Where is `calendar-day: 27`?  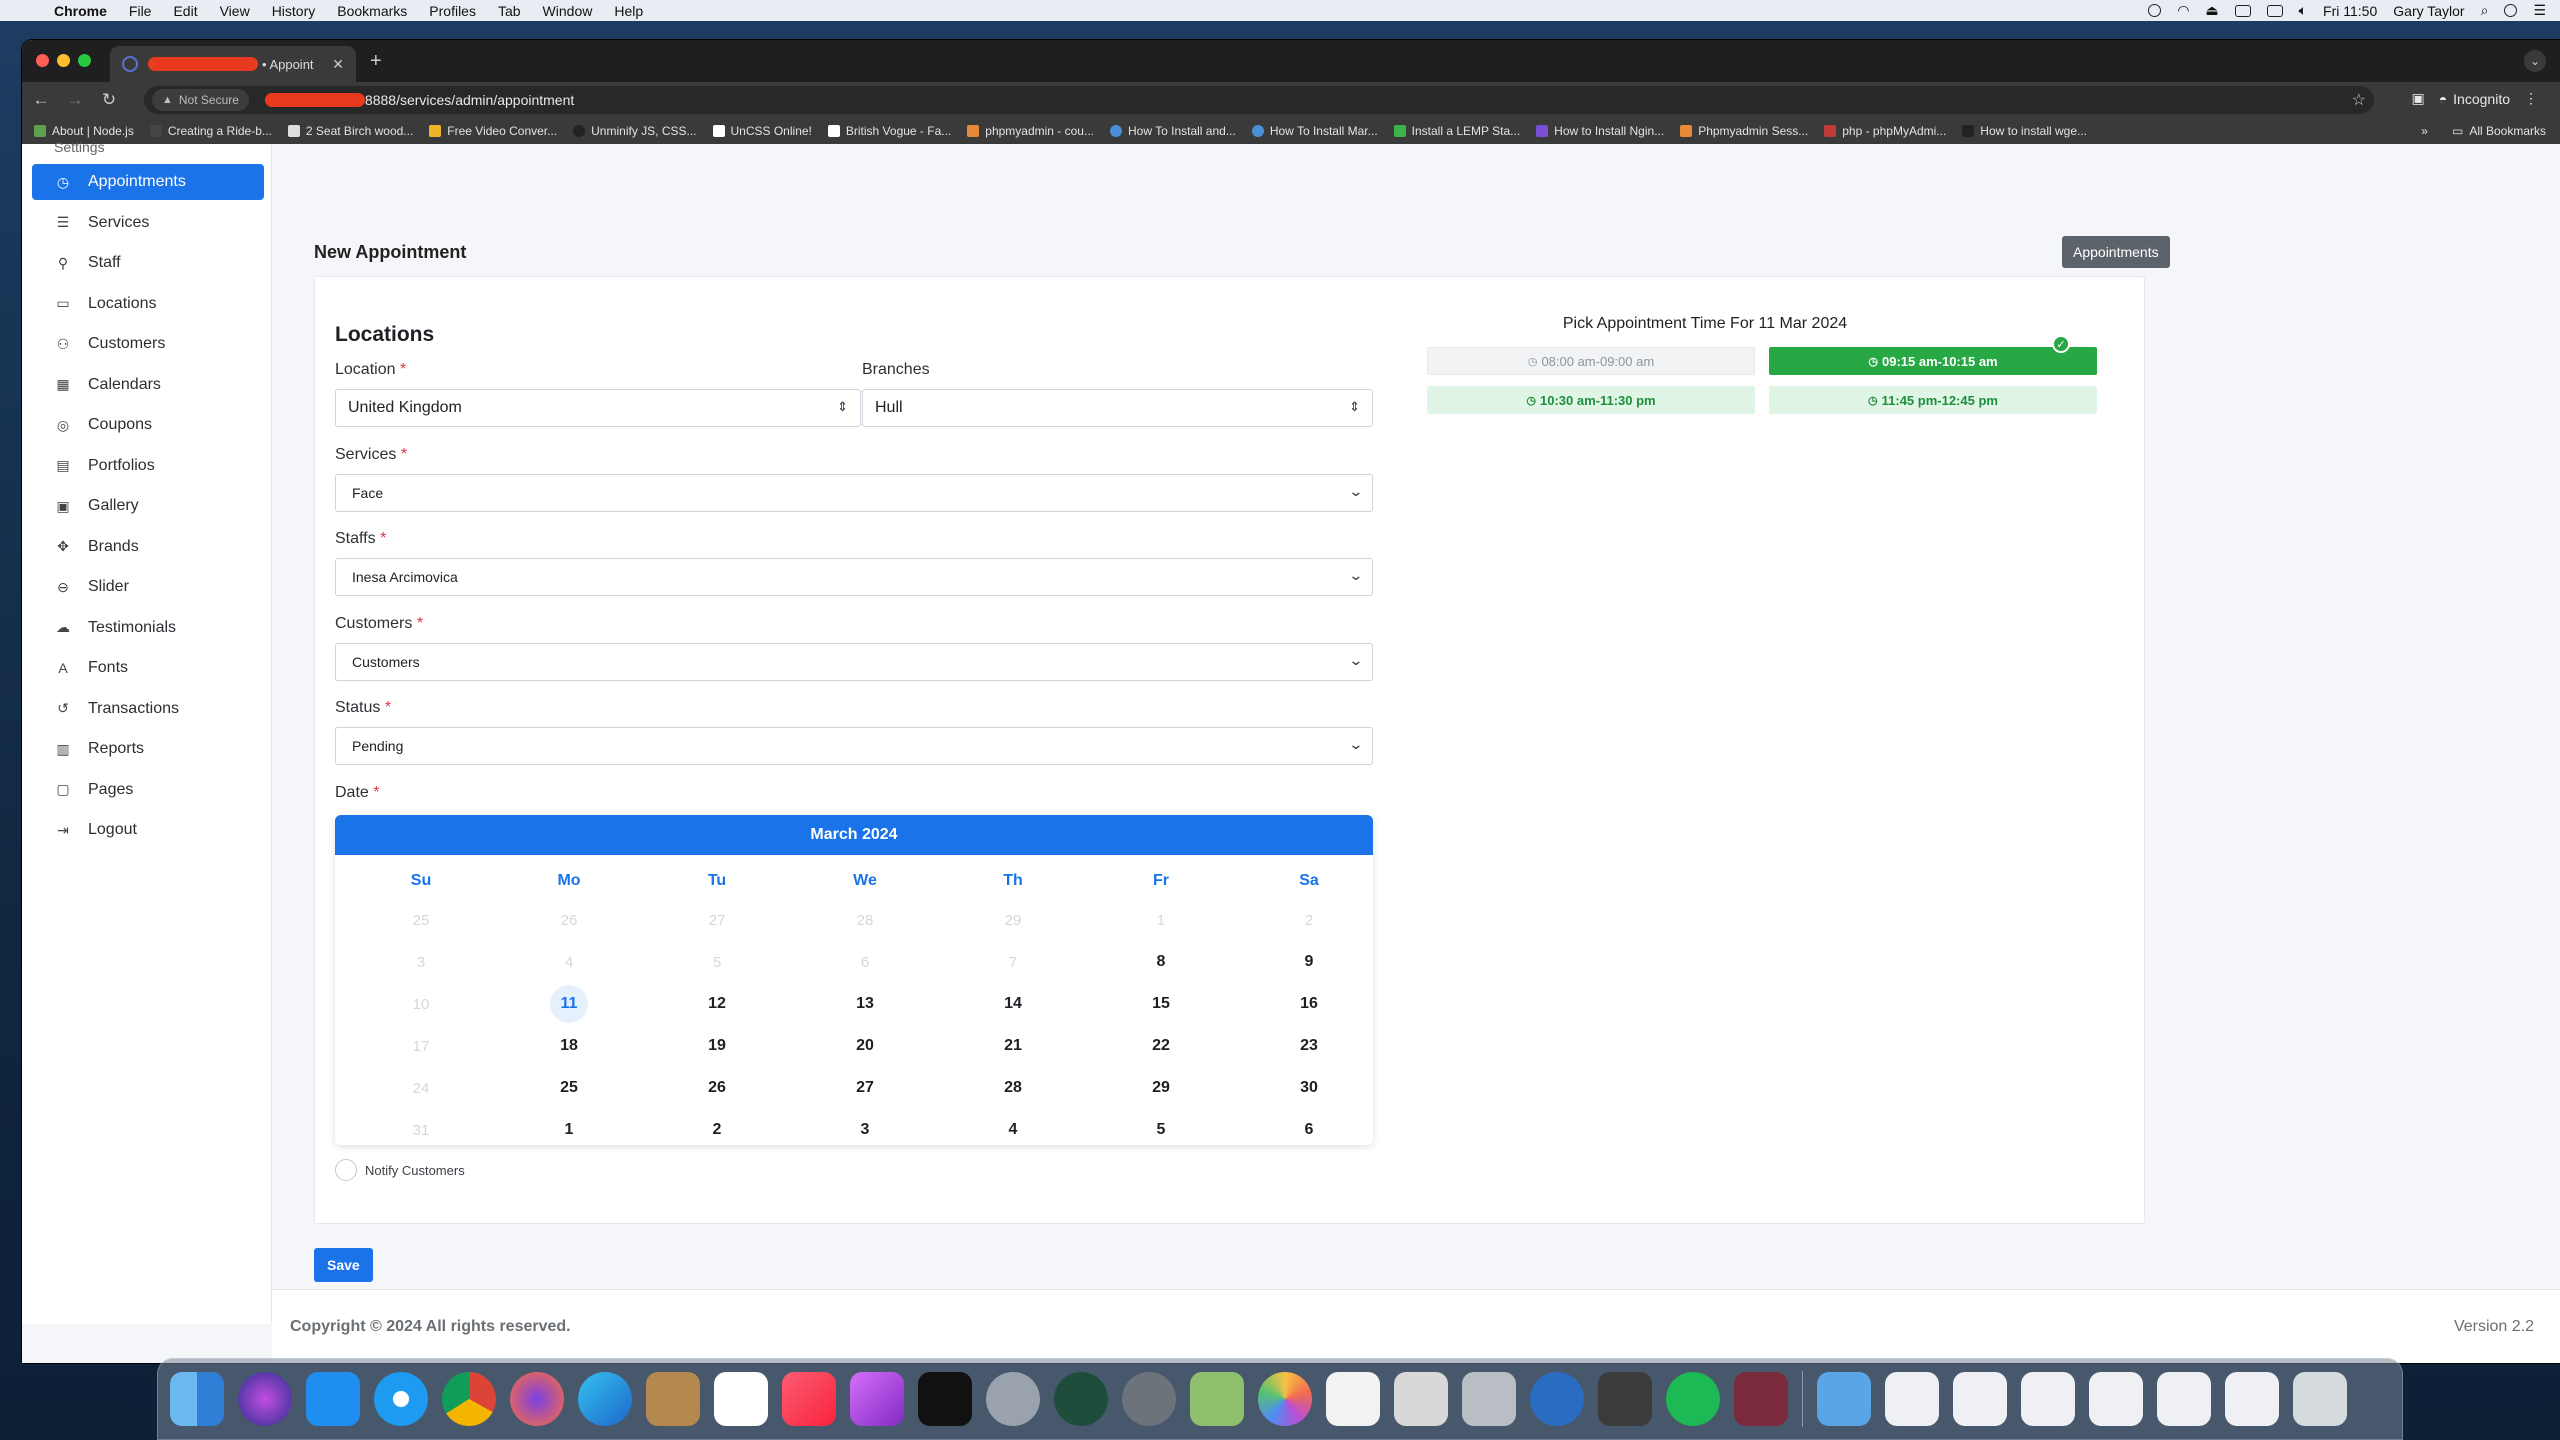
calendar-day: 27 is located at coordinates (865, 1088).